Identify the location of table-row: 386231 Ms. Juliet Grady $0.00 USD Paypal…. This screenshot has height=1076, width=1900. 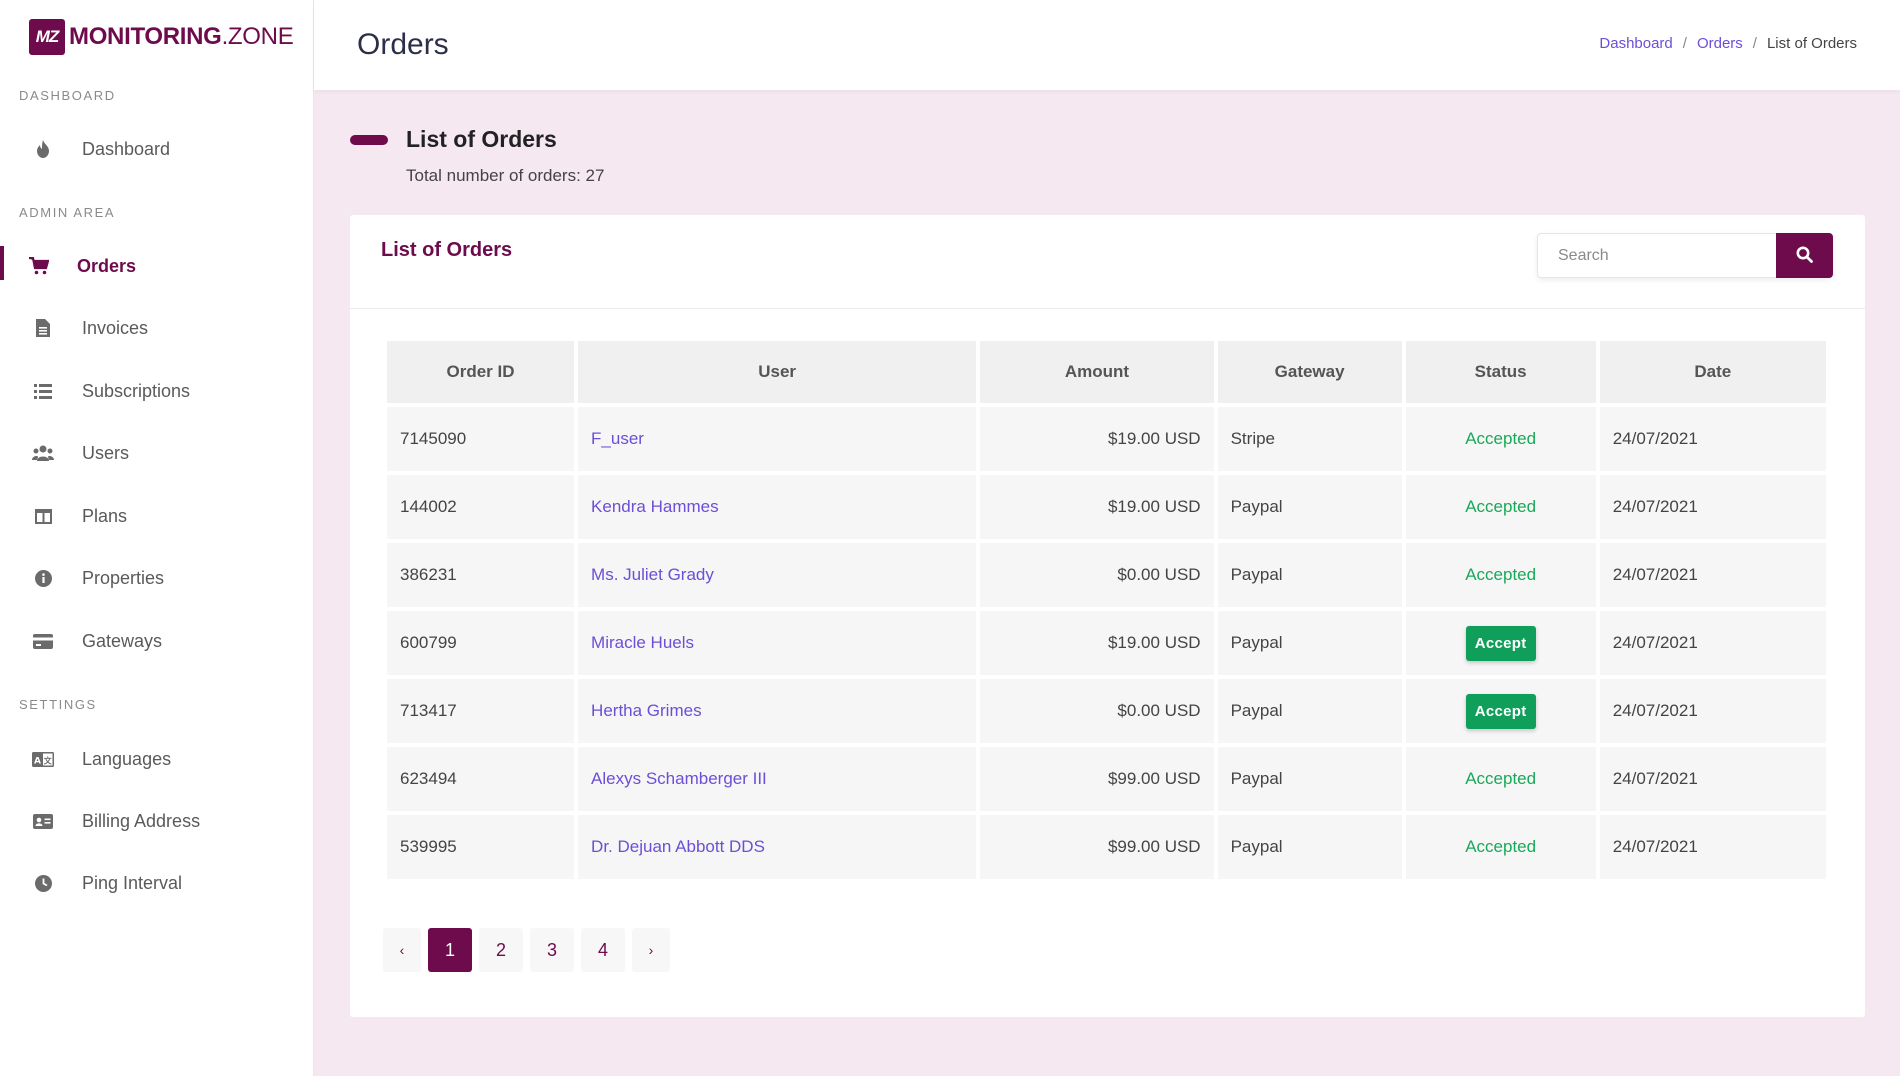
(1106, 575).